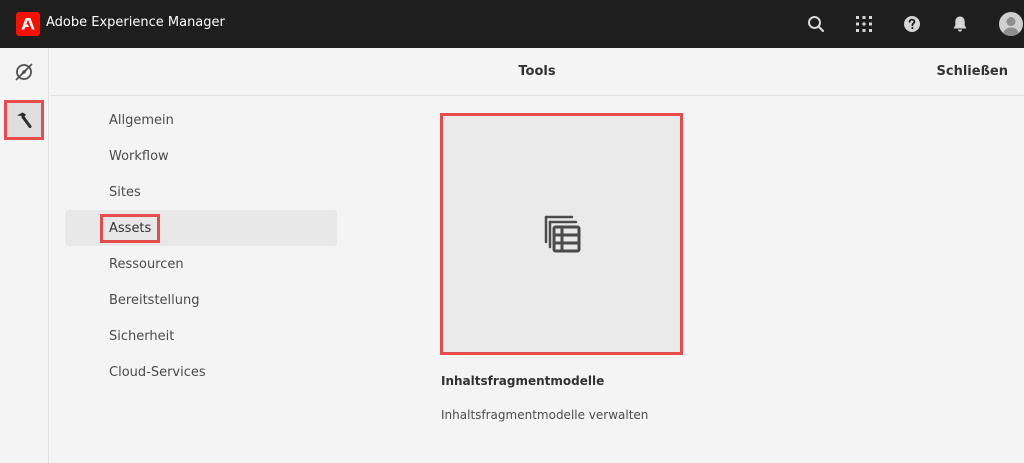 The image size is (1024, 463). Describe the element at coordinates (545, 415) in the screenshot. I see `card-description: Inhaltsfragmentmodelle verwalten` at that location.